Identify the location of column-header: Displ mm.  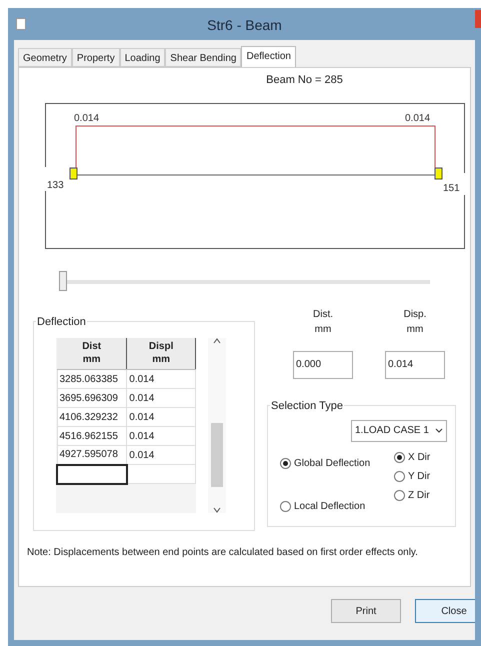
(161, 354).